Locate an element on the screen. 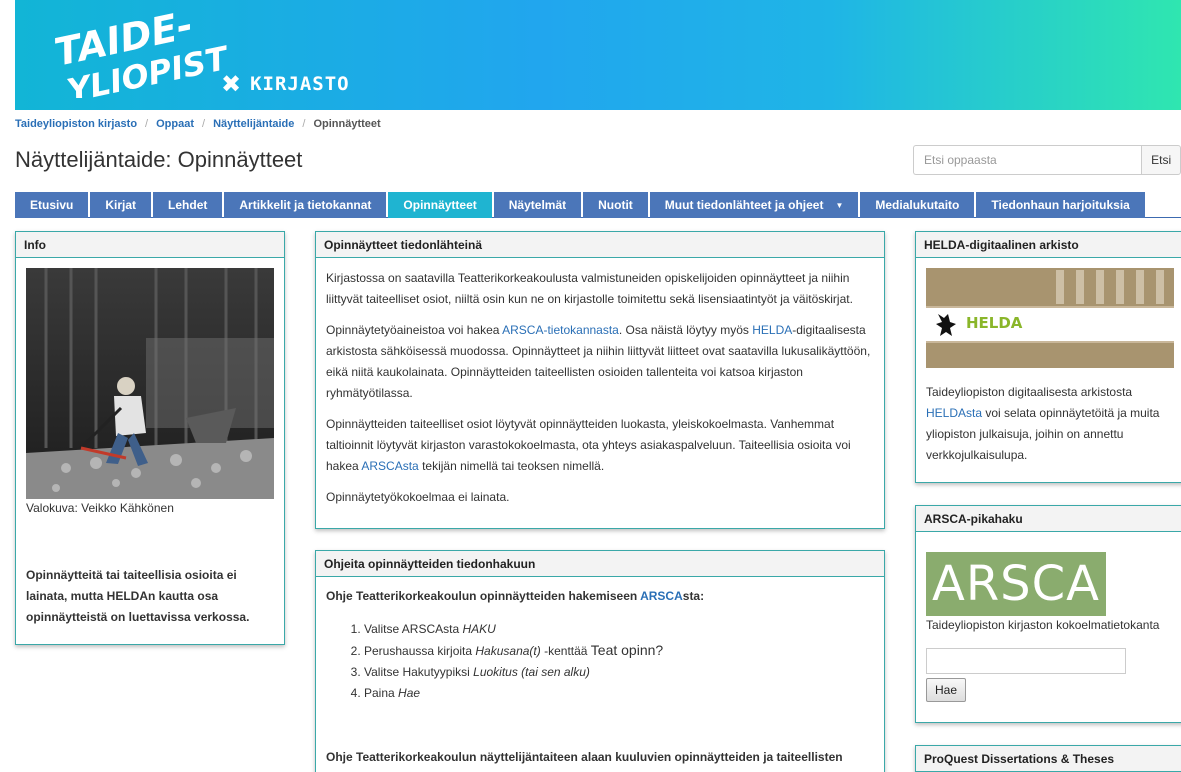 The image size is (1181, 772). tab-label: Muut tiedonlähteet ja ohjeet is located at coordinates (744, 205).